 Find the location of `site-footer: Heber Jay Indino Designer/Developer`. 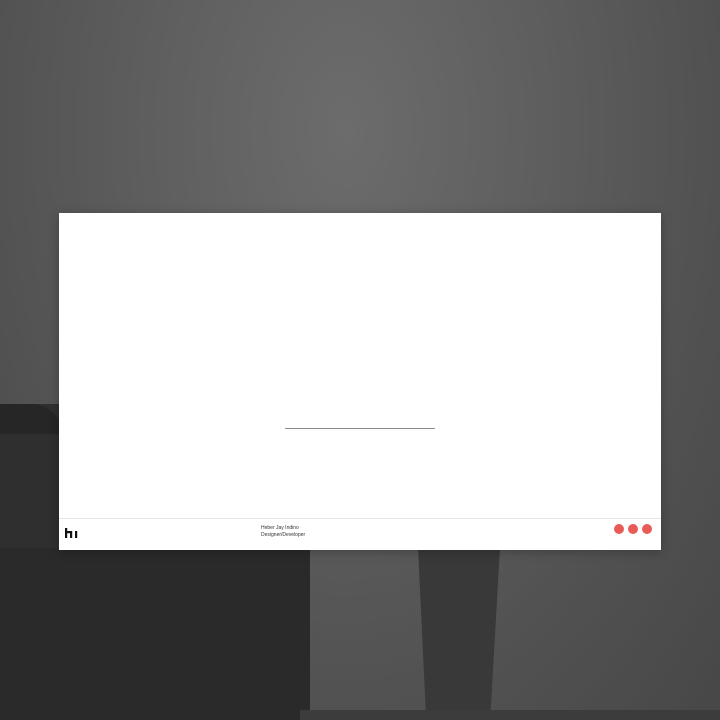

site-footer: Heber Jay Indino Designer/Developer is located at coordinates (360, 534).